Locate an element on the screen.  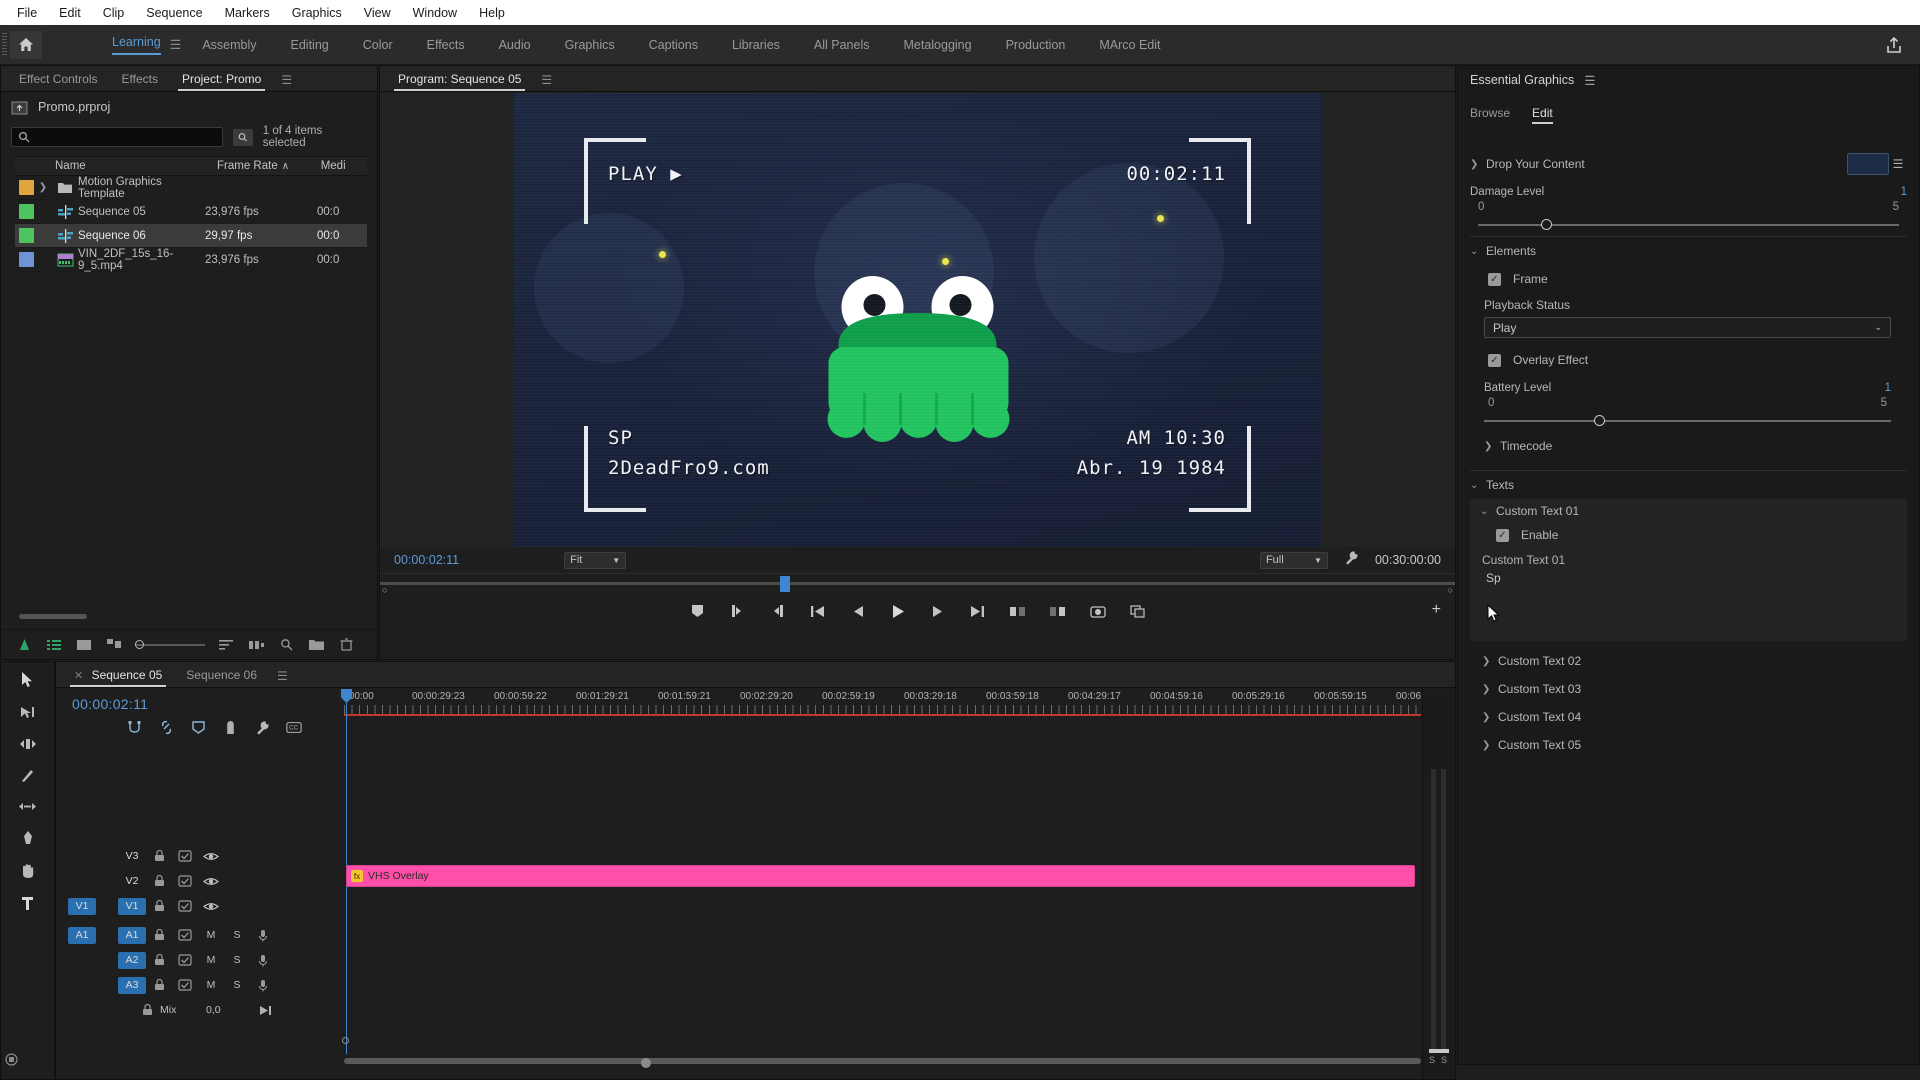
ripple-edit-tool-icon is located at coordinates (27, 746).